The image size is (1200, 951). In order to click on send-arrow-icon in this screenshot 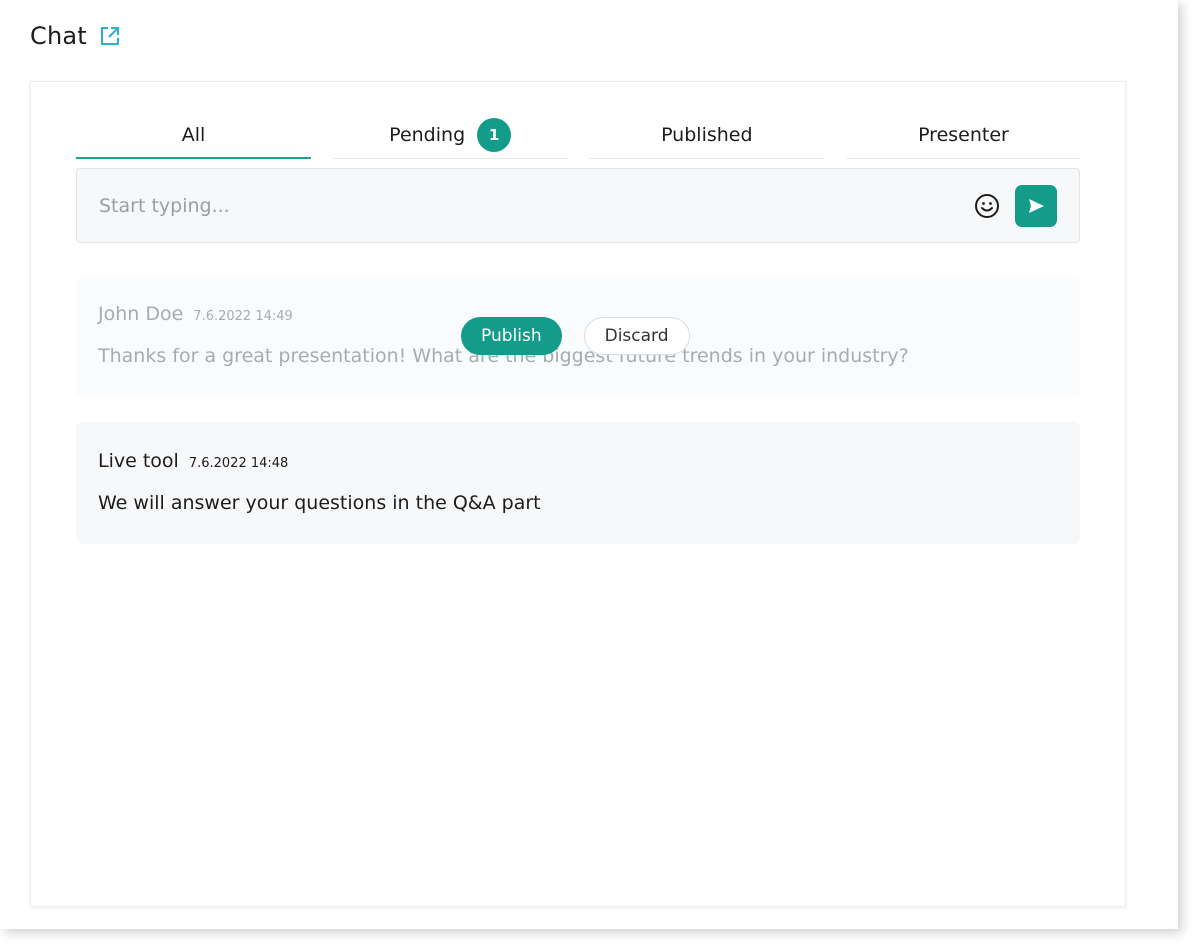, I will do `click(1036, 205)`.